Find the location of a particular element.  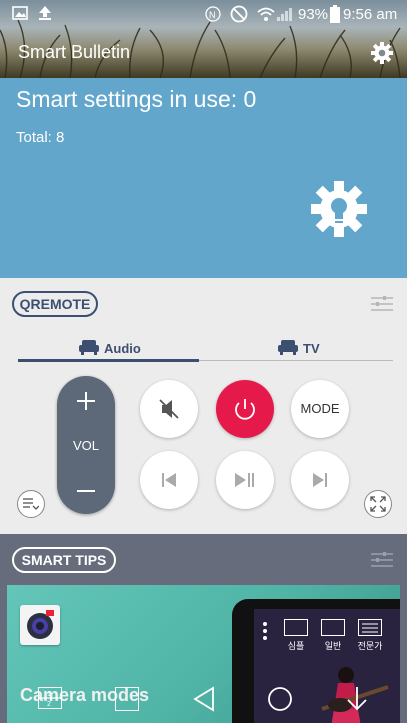

volume-down-button is located at coordinates (86, 492).